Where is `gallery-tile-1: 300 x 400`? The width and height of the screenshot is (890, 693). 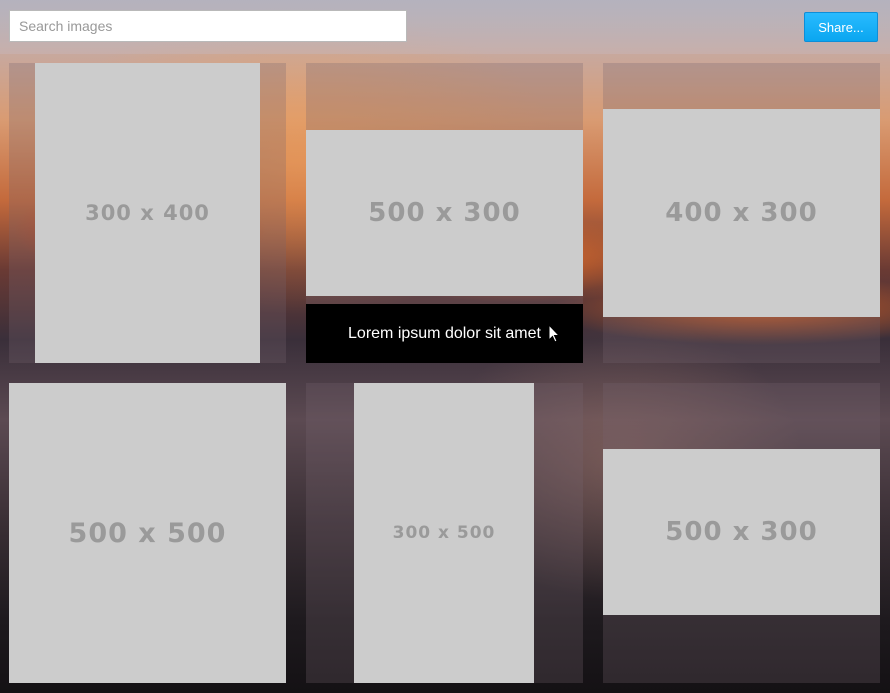 gallery-tile-1: 300 x 400 is located at coordinates (147, 213).